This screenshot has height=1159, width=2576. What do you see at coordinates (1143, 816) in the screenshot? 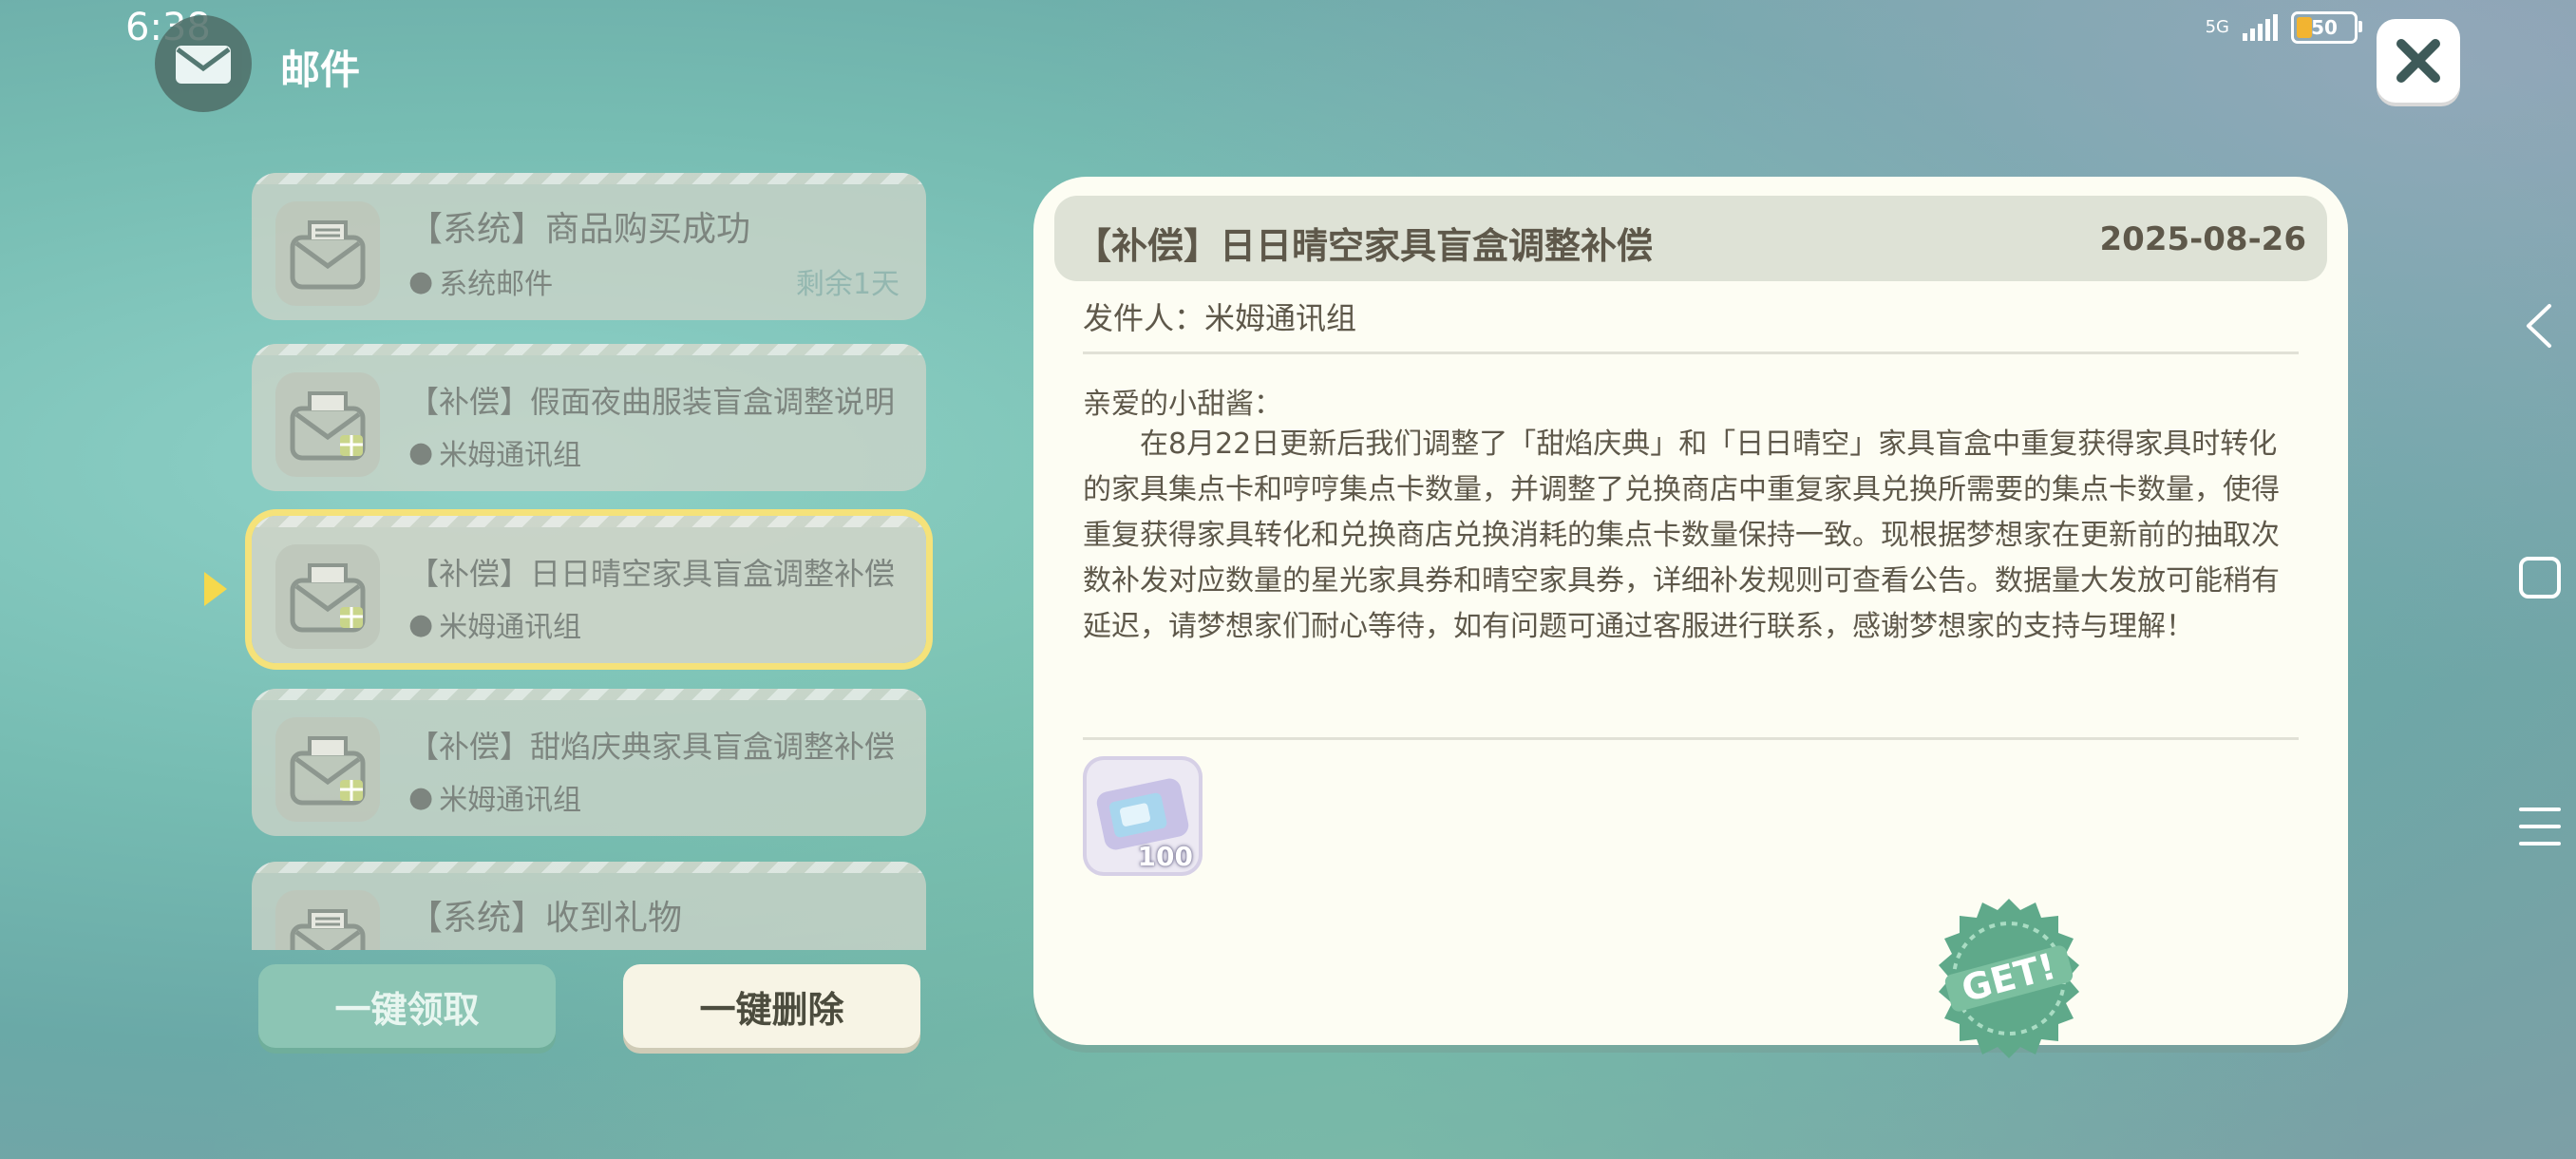
I see `attachment-item: 100` at bounding box center [1143, 816].